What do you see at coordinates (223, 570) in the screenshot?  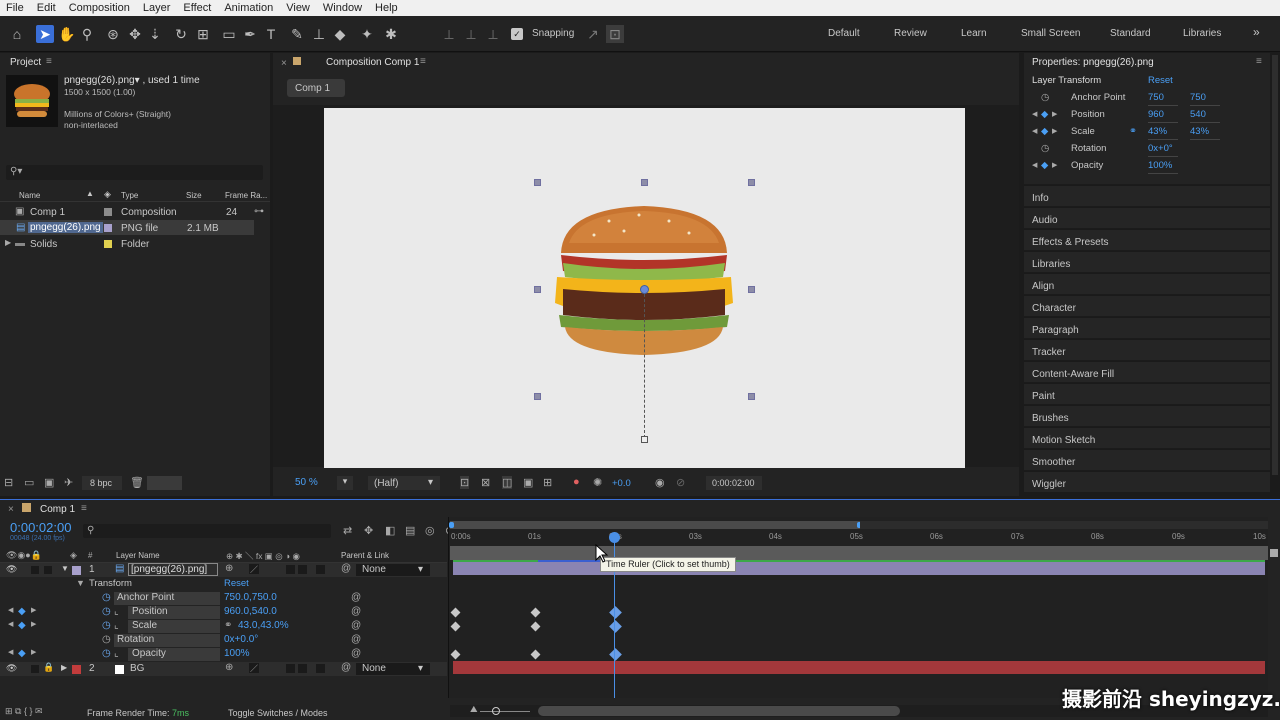 I see `layer-row: 👁 ▼ 1 ▤ [pngegg(26).png] ⊕ ／ @ None ▾` at bounding box center [223, 570].